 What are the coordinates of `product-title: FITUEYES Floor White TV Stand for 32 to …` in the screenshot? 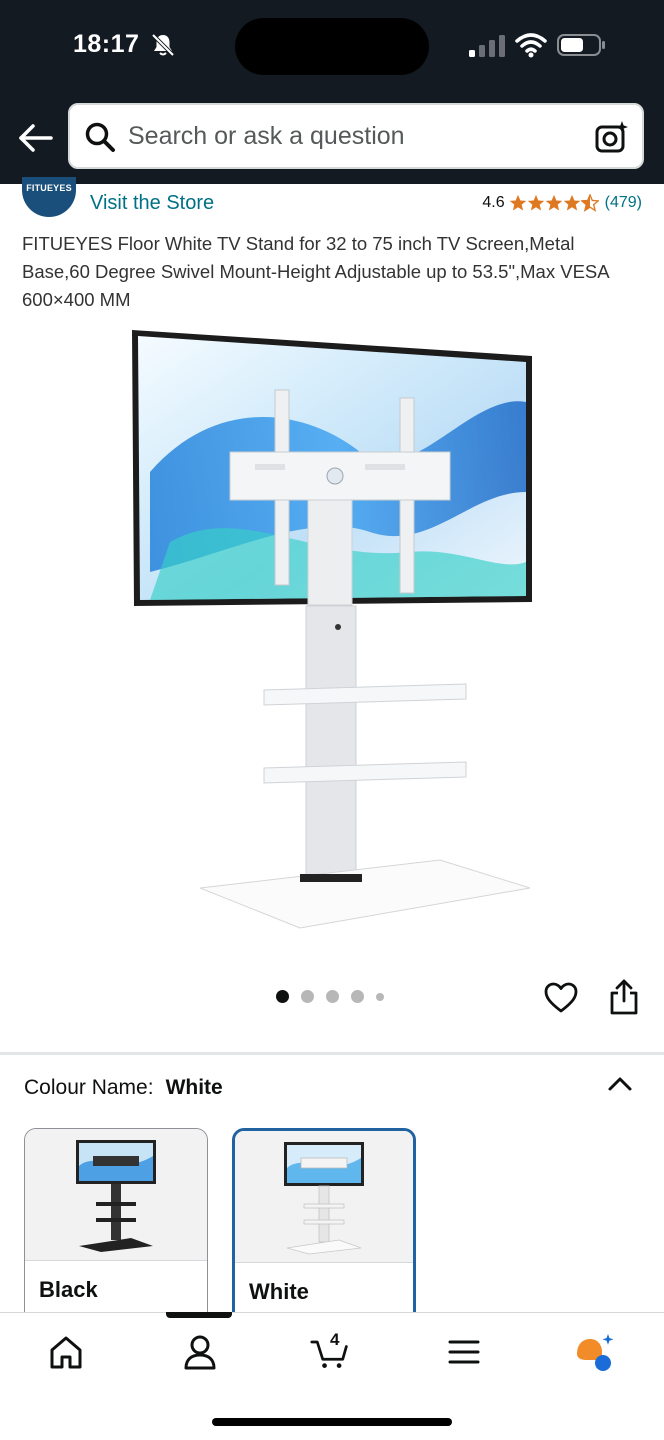 It's located at (315, 271).